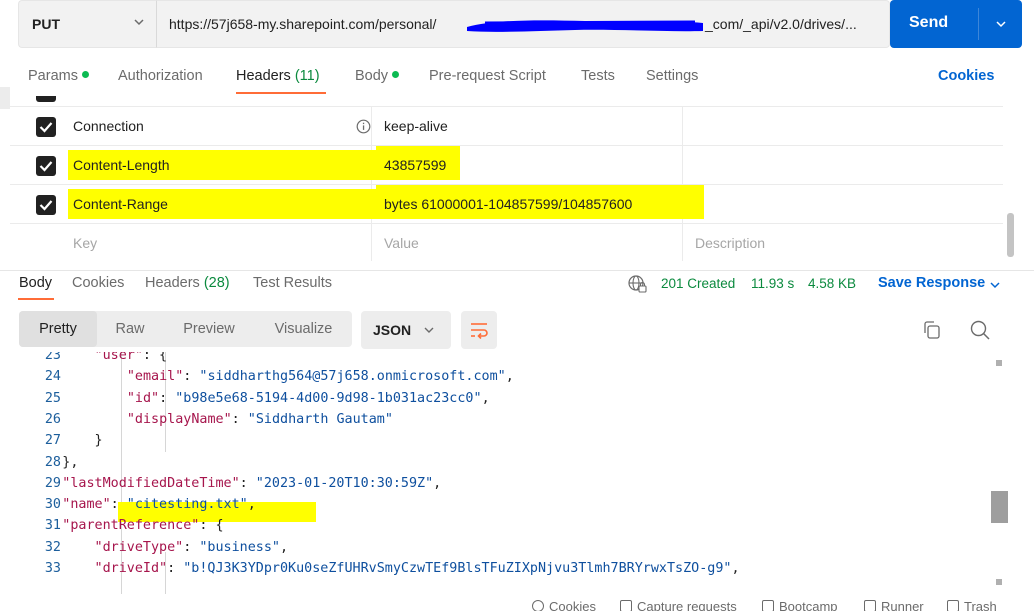 The width and height of the screenshot is (1034, 611). Describe the element at coordinates (193, 204) in the screenshot. I see `header-key-cell: Content-Range` at that location.